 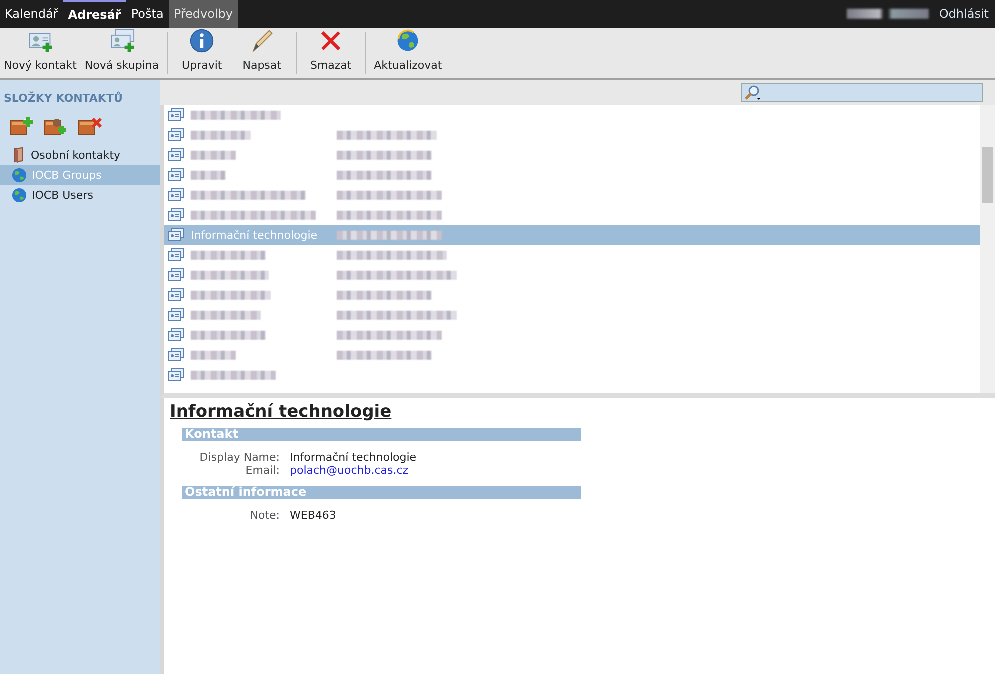 What do you see at coordinates (331, 53) in the screenshot?
I see `toolbar-button: Smazat` at bounding box center [331, 53].